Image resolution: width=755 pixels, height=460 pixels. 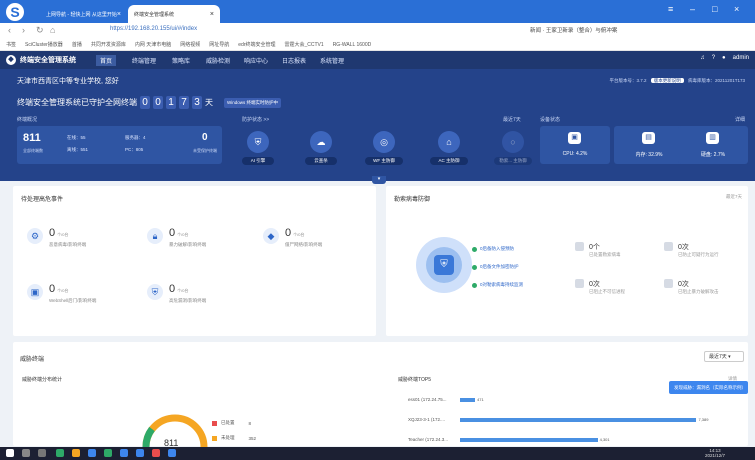 I want to click on bookmark: 网址导航, so click(x=219, y=44).